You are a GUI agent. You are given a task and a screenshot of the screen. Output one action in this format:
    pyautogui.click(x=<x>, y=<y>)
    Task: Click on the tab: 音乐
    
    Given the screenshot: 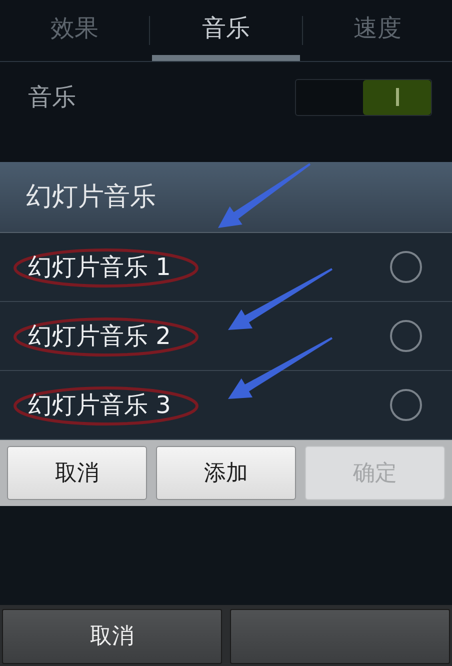 What is the action you would take?
    pyautogui.click(x=226, y=30)
    